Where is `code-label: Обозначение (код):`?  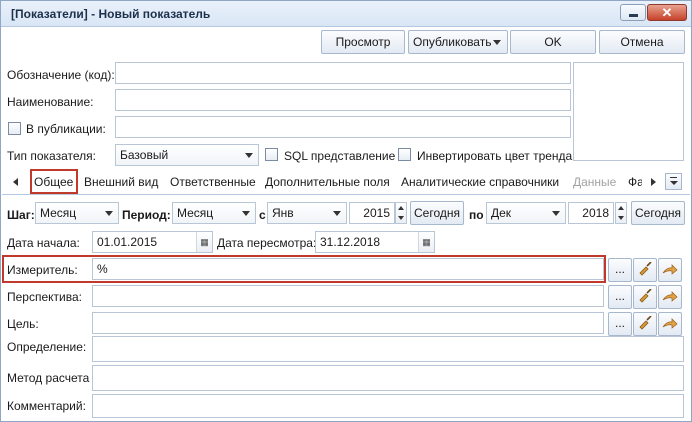 code-label: Обозначение (код): is located at coordinates (61, 75).